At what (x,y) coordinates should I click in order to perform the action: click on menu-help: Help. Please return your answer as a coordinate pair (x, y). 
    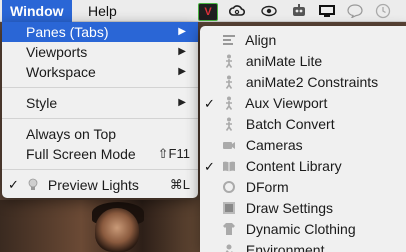
    Looking at the image, I should click on (102, 11).